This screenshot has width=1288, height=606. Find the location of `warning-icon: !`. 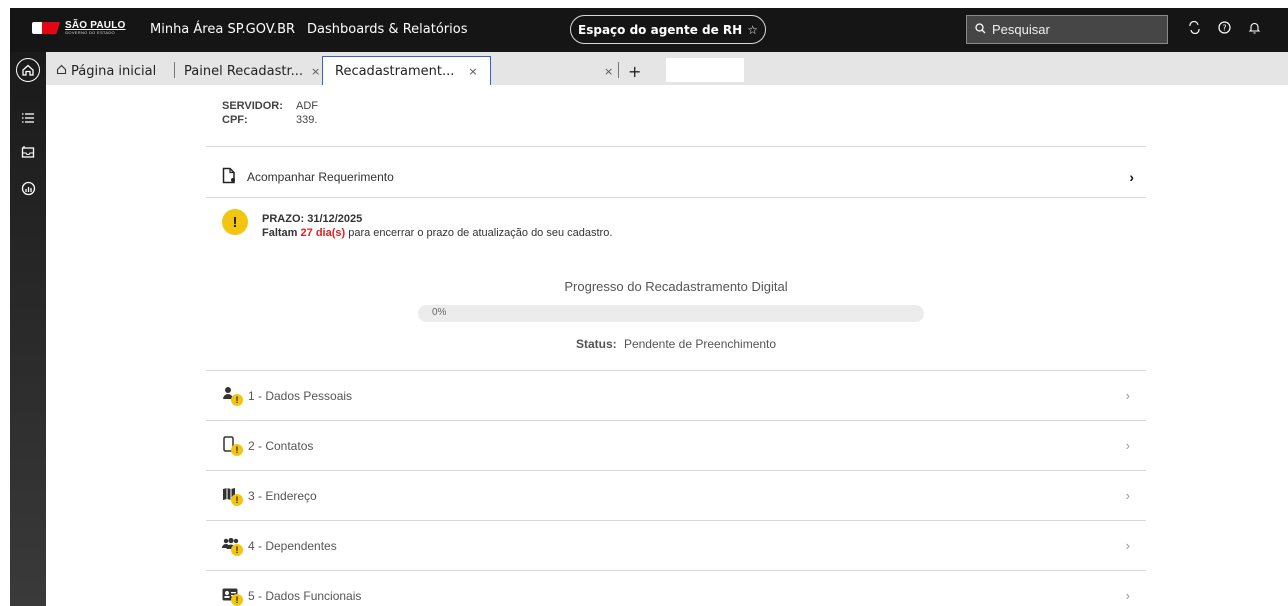

warning-icon: ! is located at coordinates (235, 222).